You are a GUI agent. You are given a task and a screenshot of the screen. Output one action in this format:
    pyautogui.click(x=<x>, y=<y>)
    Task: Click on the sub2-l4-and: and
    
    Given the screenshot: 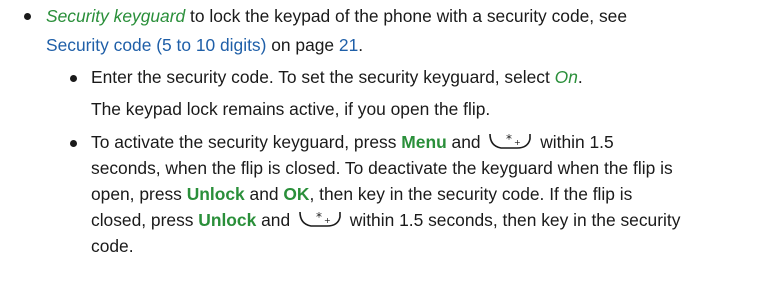 What is the action you would take?
    pyautogui.click(x=275, y=220)
    